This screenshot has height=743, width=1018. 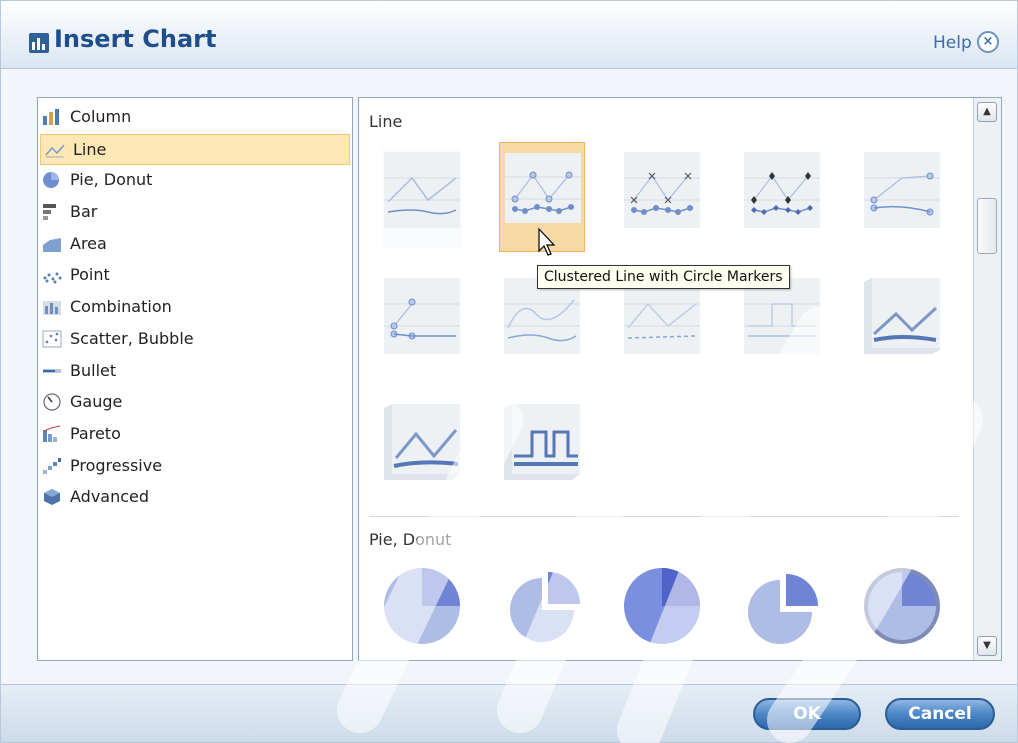 I want to click on line-dashed-icon, so click(x=662, y=316).